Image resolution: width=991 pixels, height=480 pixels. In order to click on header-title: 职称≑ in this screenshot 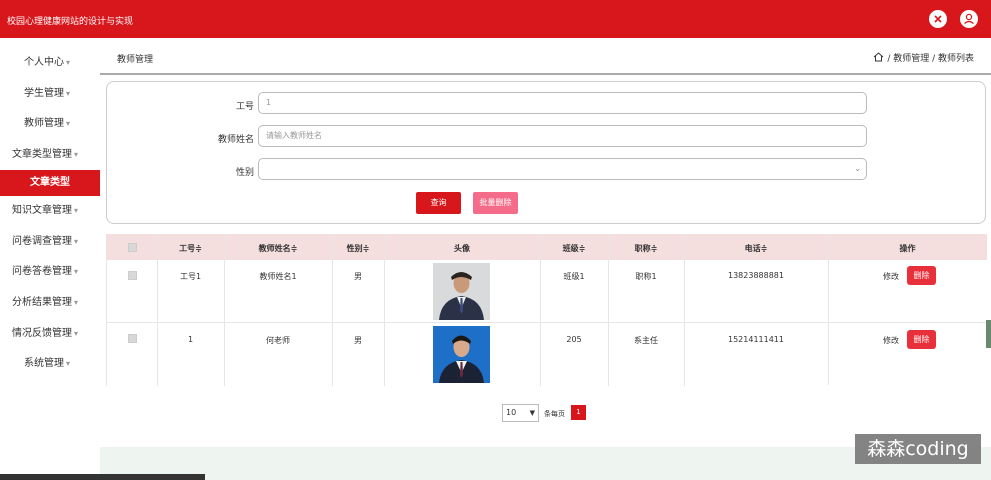, I will do `click(646, 248)`.